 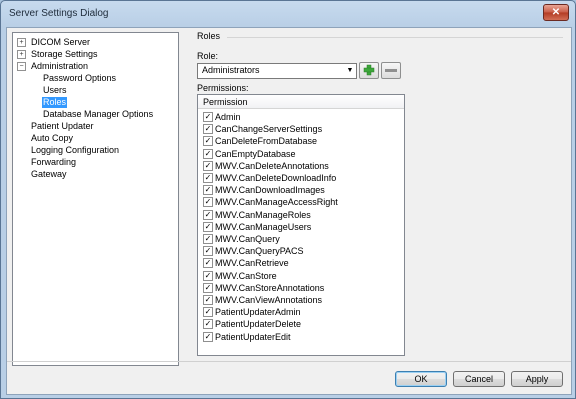 What do you see at coordinates (258, 312) in the screenshot?
I see `permission-name: PatientUpdaterAdmin` at bounding box center [258, 312].